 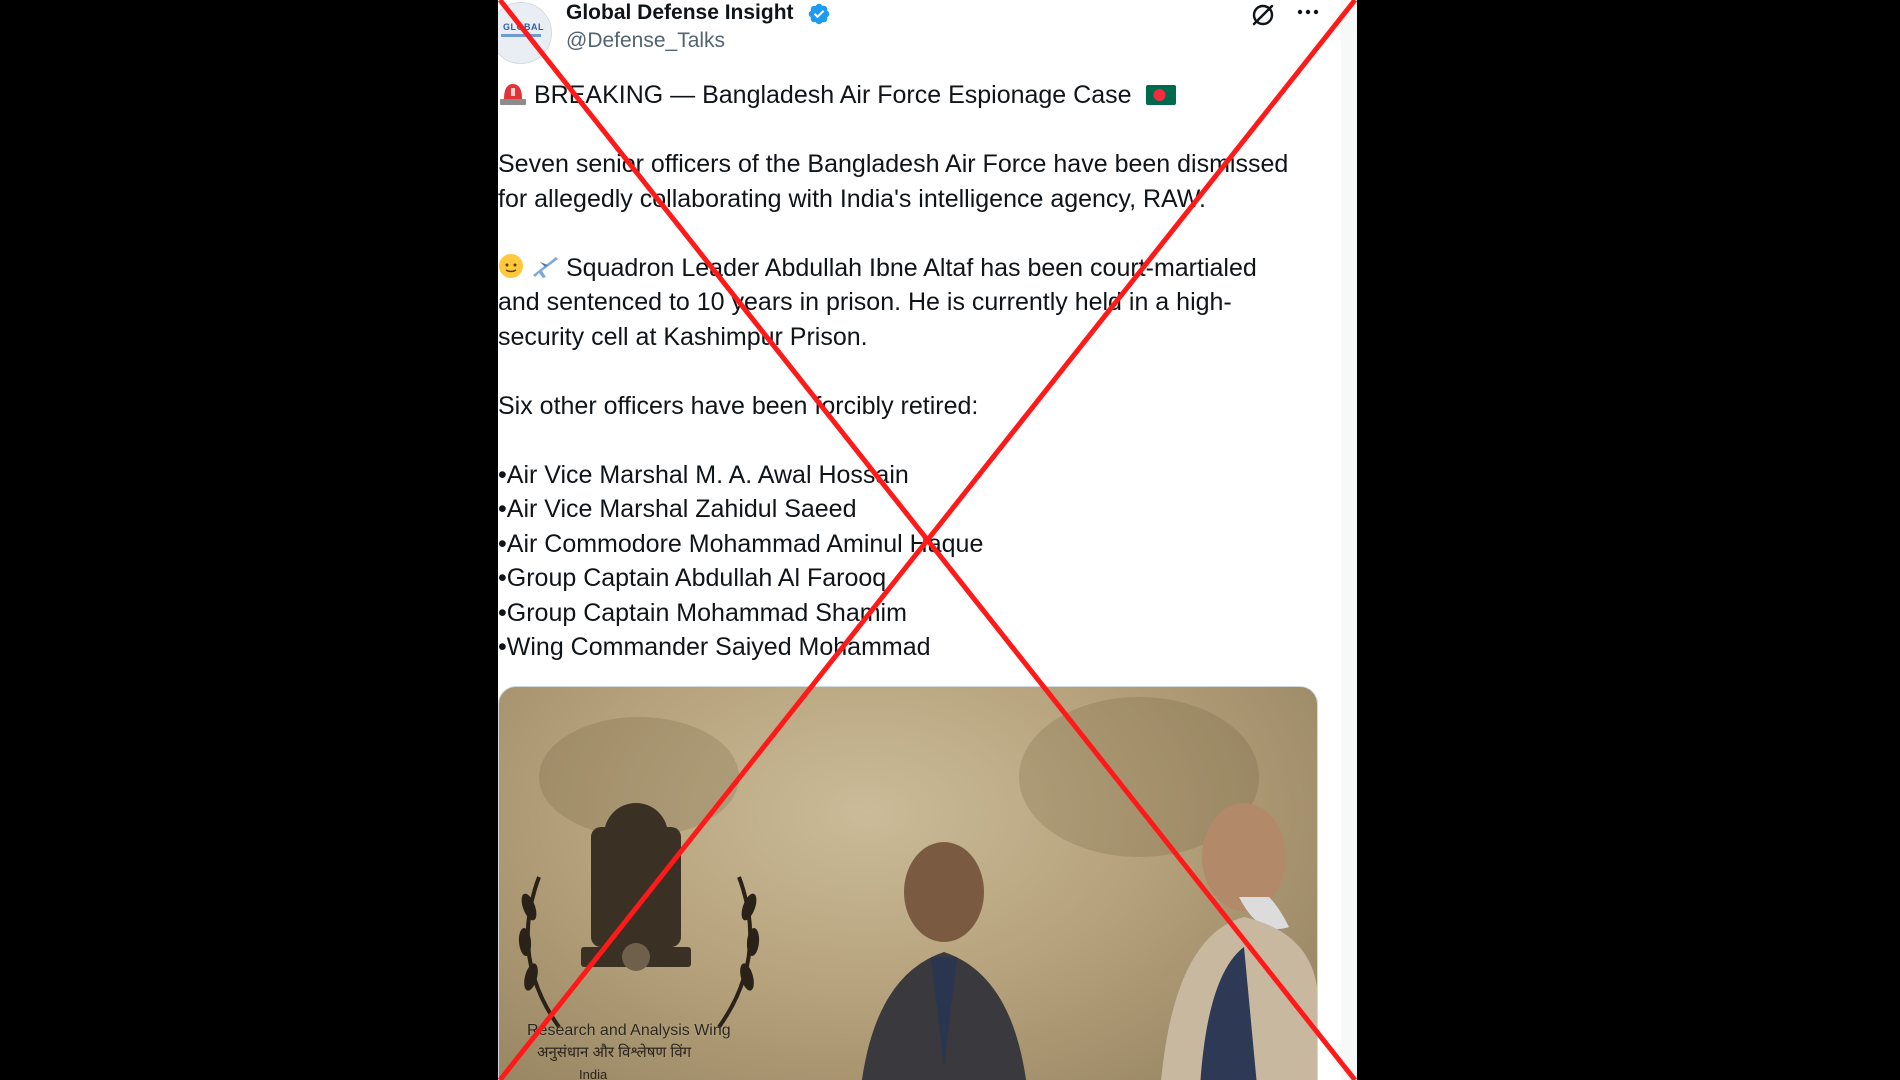 What do you see at coordinates (513, 94) in the screenshot?
I see `police-light-emoji` at bounding box center [513, 94].